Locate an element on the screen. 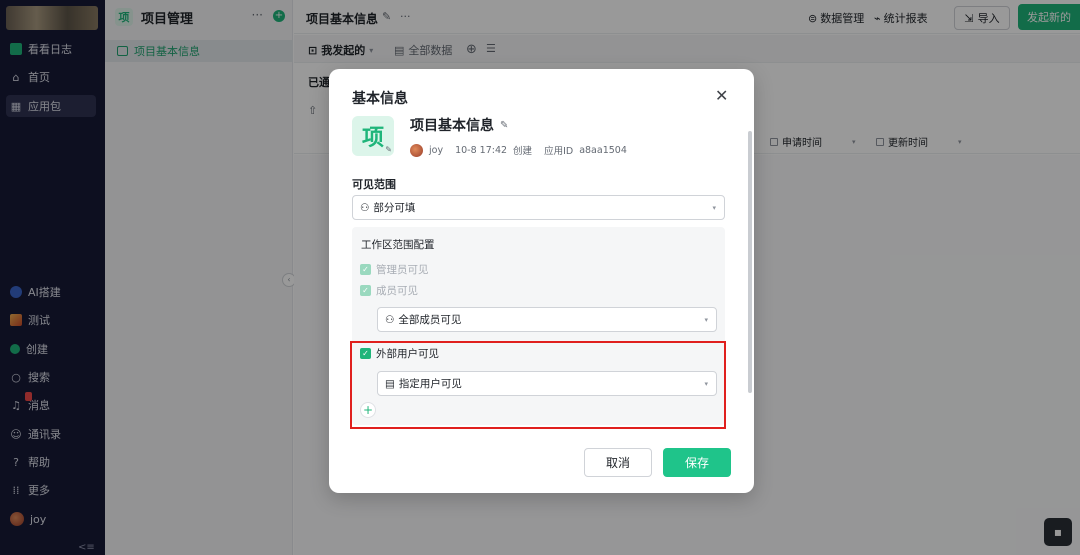 The width and height of the screenshot is (1080, 555). close-icon: ✕ is located at coordinates (721, 95).